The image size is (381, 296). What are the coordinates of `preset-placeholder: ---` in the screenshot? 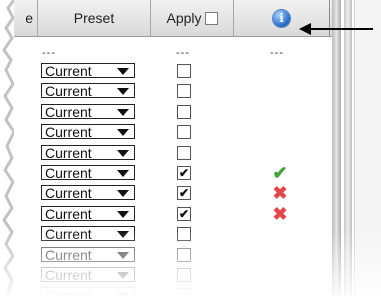 It's located at (49, 53).